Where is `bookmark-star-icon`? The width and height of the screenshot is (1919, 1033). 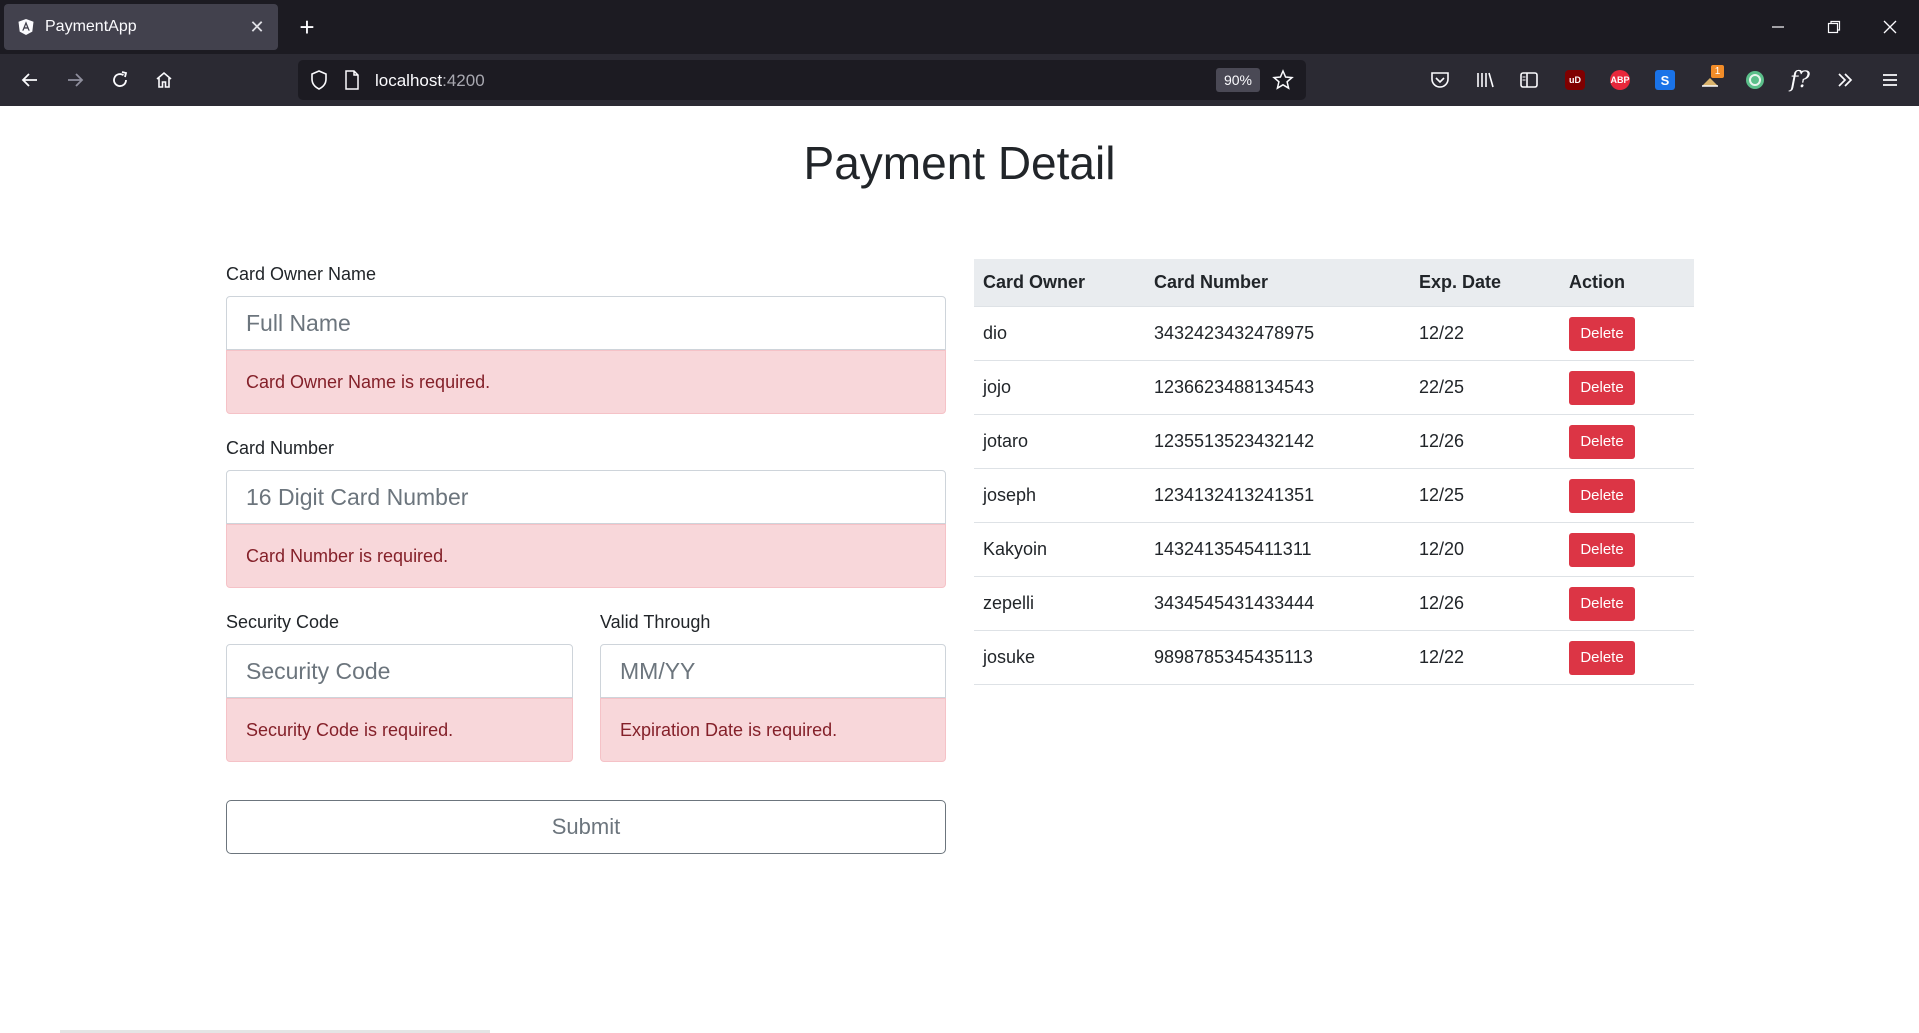
bookmark-star-icon is located at coordinates (1283, 82).